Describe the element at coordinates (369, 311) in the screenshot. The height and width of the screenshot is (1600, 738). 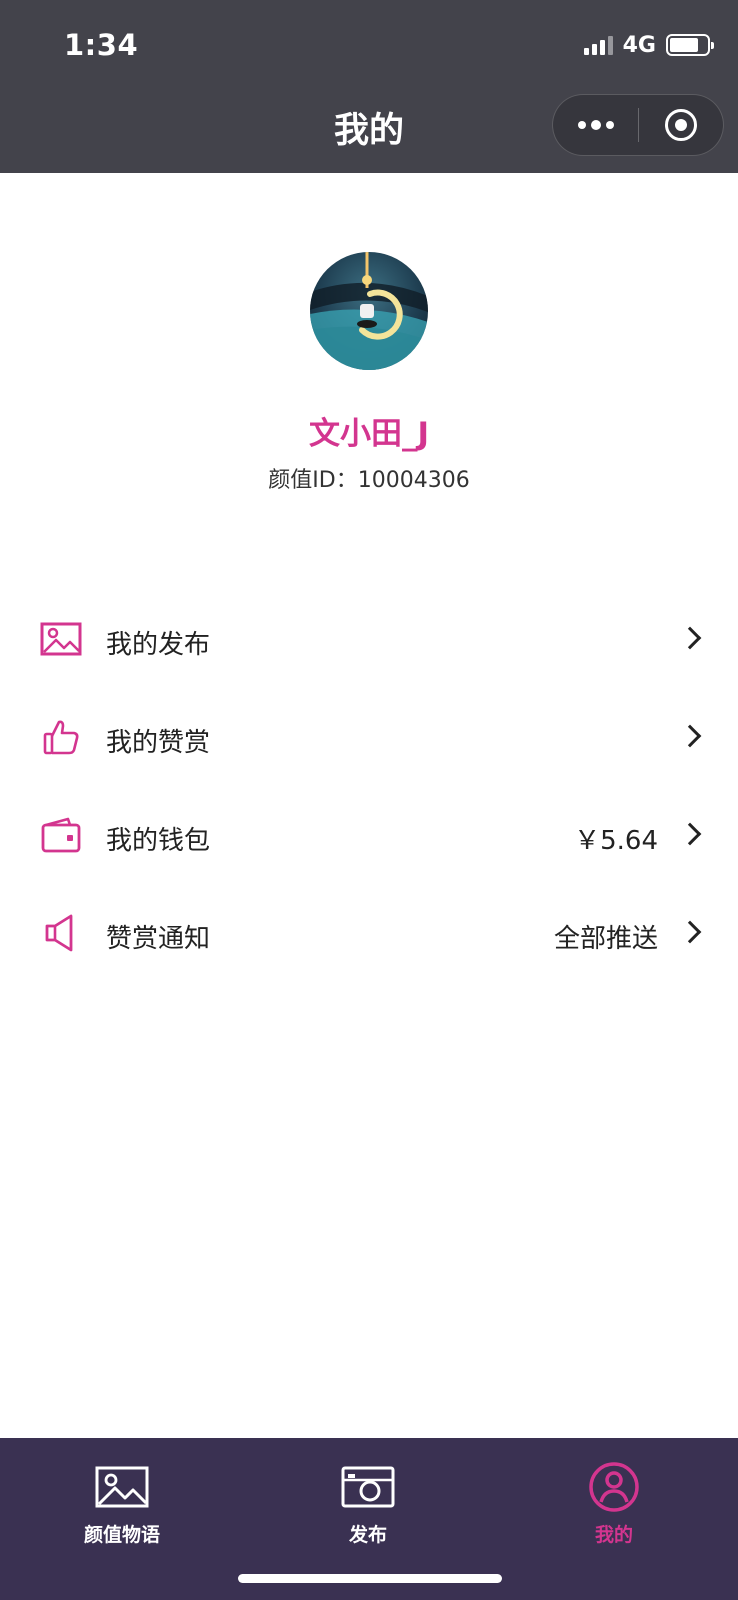
I see `avatar` at that location.